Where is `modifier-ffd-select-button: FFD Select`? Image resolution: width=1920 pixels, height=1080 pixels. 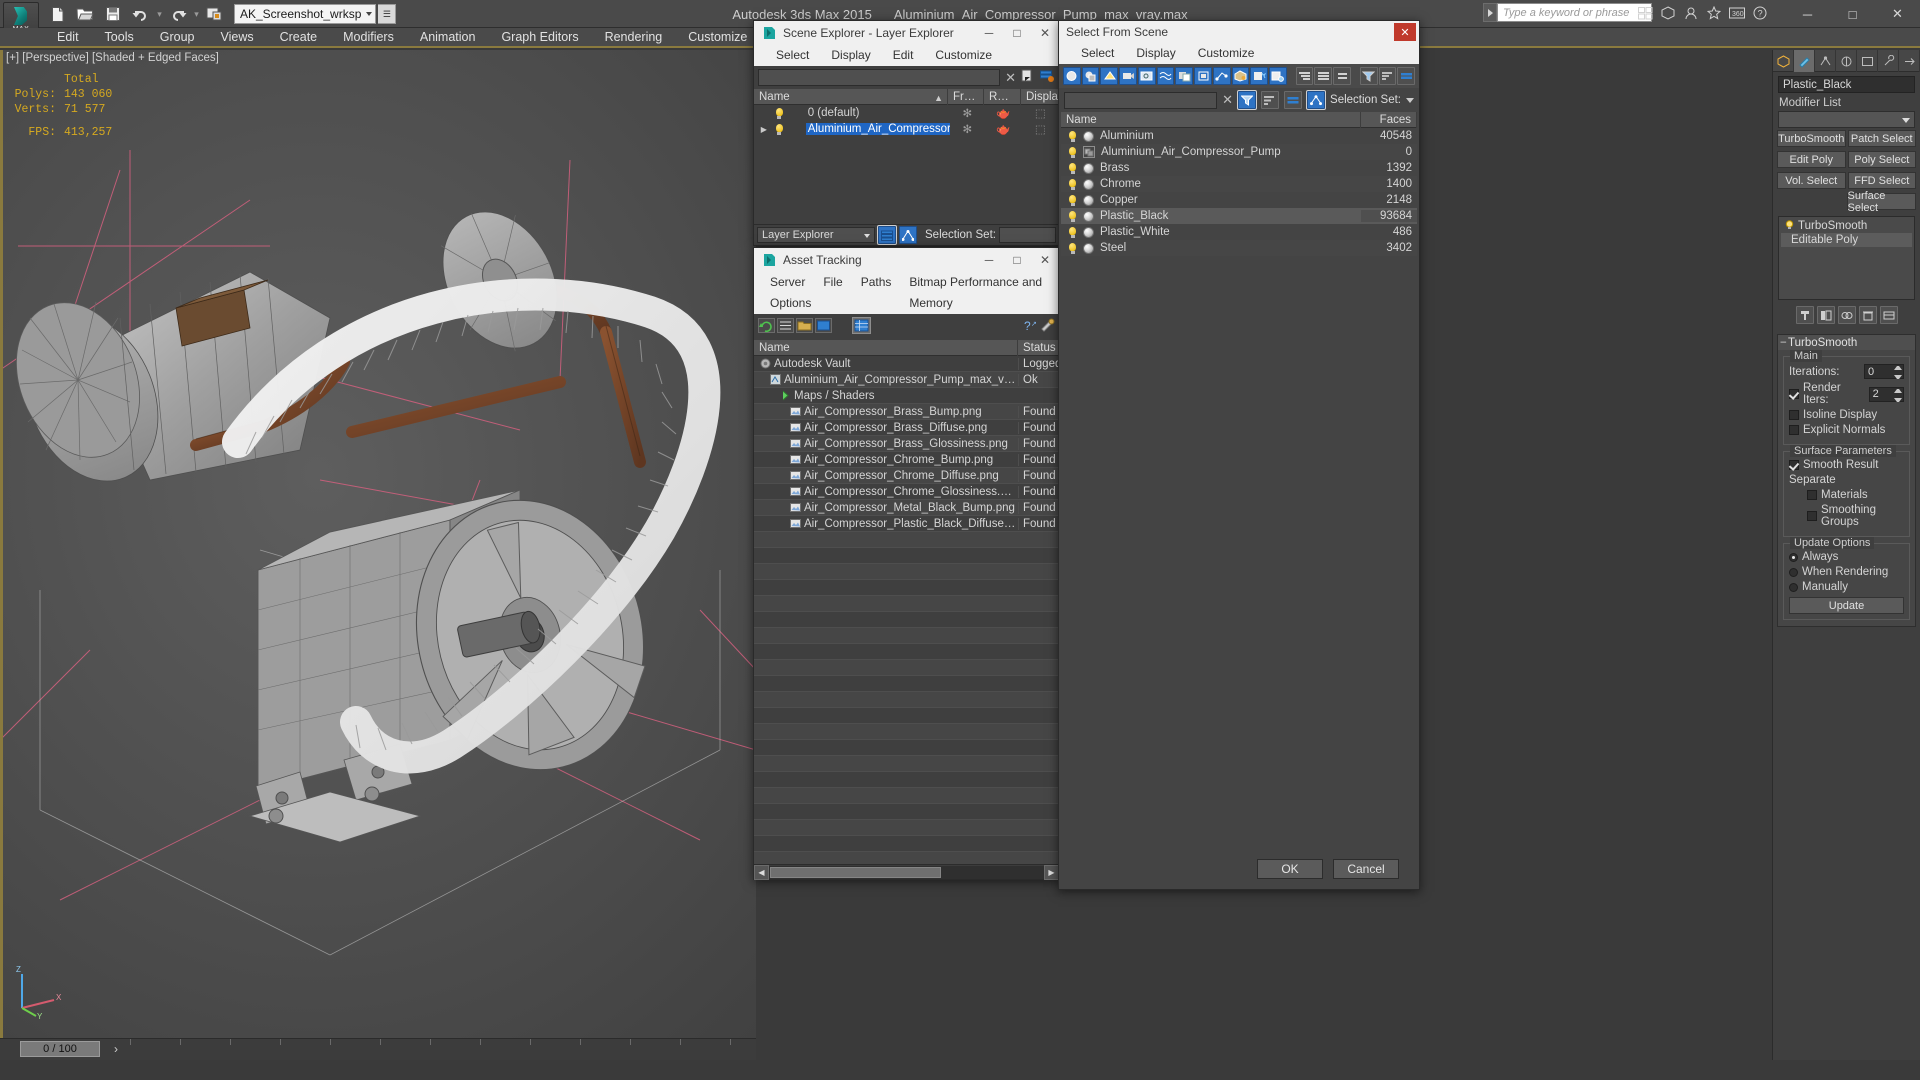 modifier-ffd-select-button: FFD Select is located at coordinates (1881, 180).